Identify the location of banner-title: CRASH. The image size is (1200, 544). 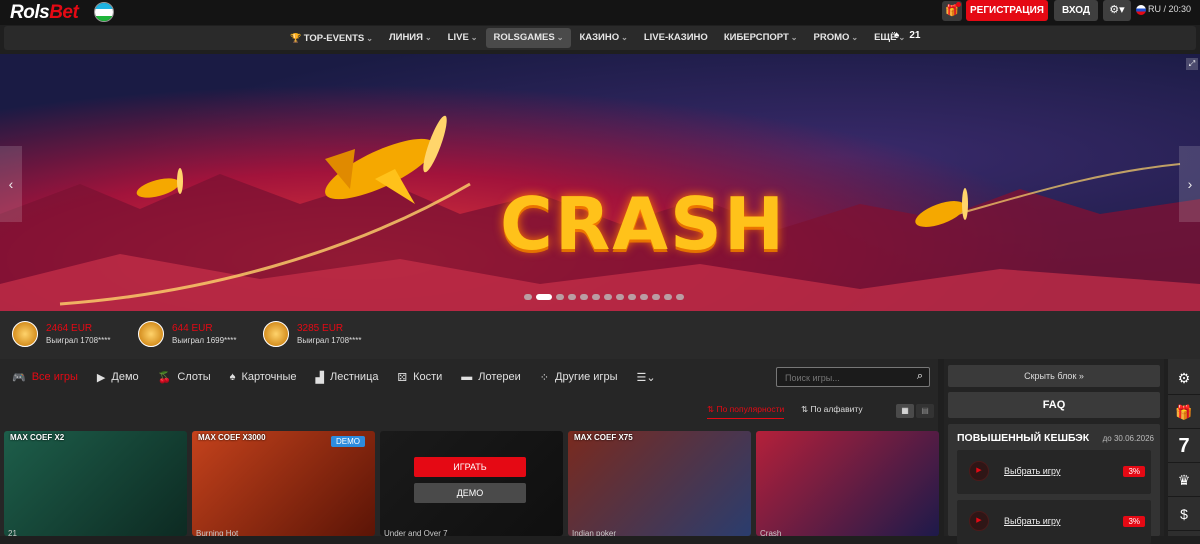
(643, 224).